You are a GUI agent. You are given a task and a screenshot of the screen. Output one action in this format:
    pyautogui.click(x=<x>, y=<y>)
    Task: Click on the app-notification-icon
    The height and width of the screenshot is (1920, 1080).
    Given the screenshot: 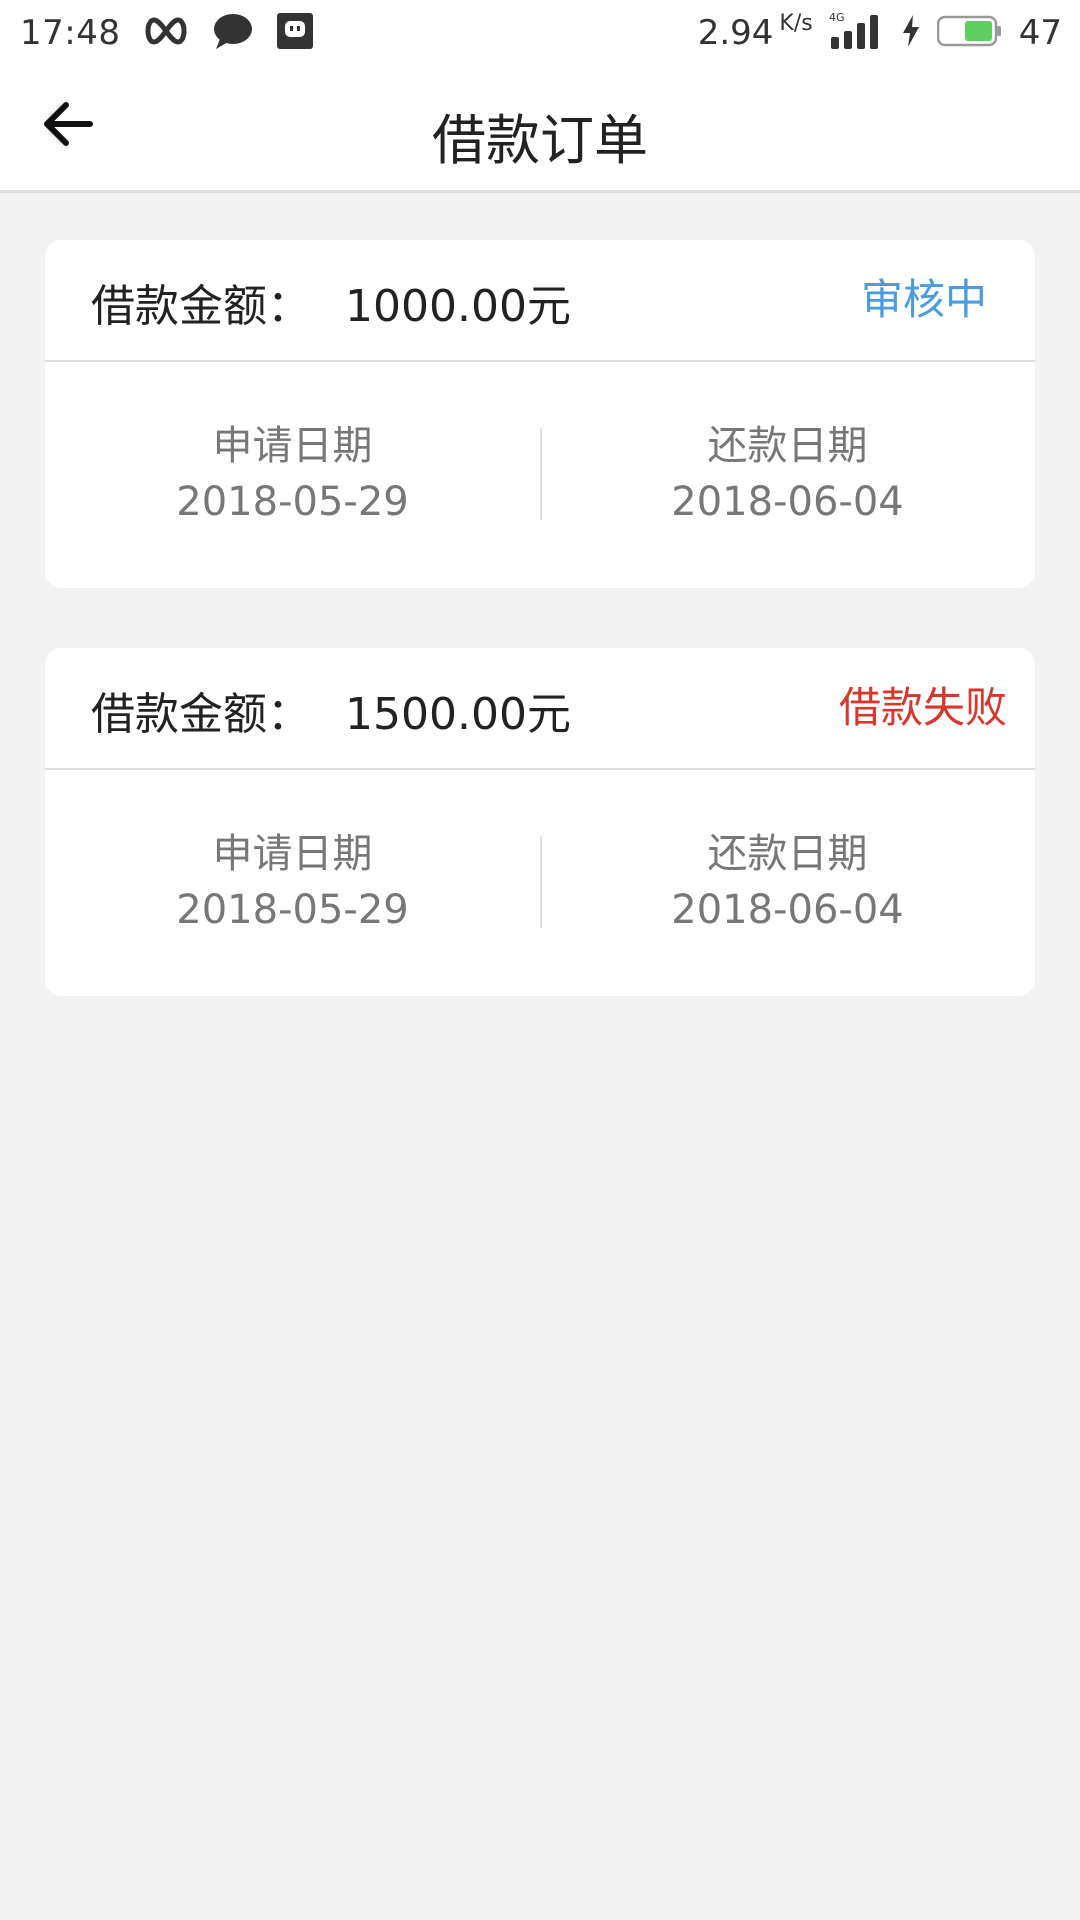 What is the action you would take?
    pyautogui.click(x=295, y=33)
    